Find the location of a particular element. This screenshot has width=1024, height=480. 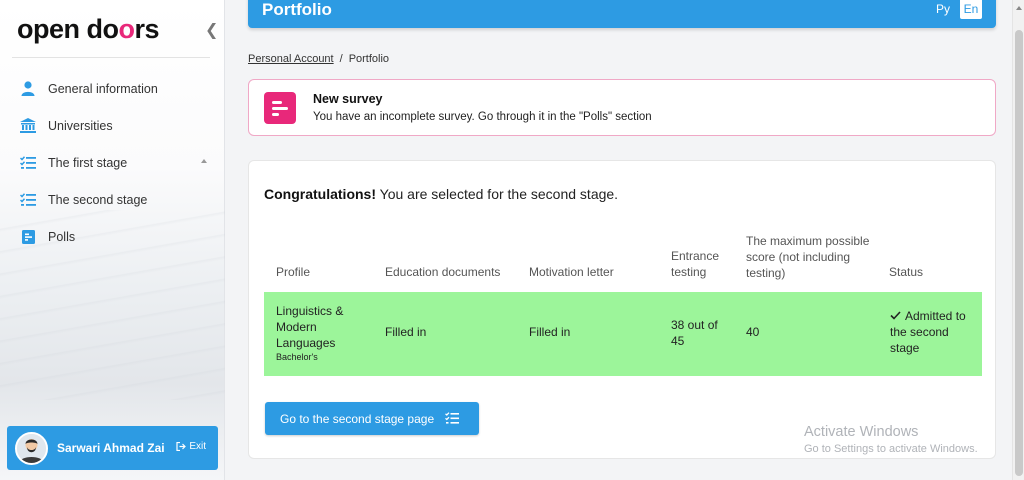

scrollbar-thumb is located at coordinates (1019, 253).